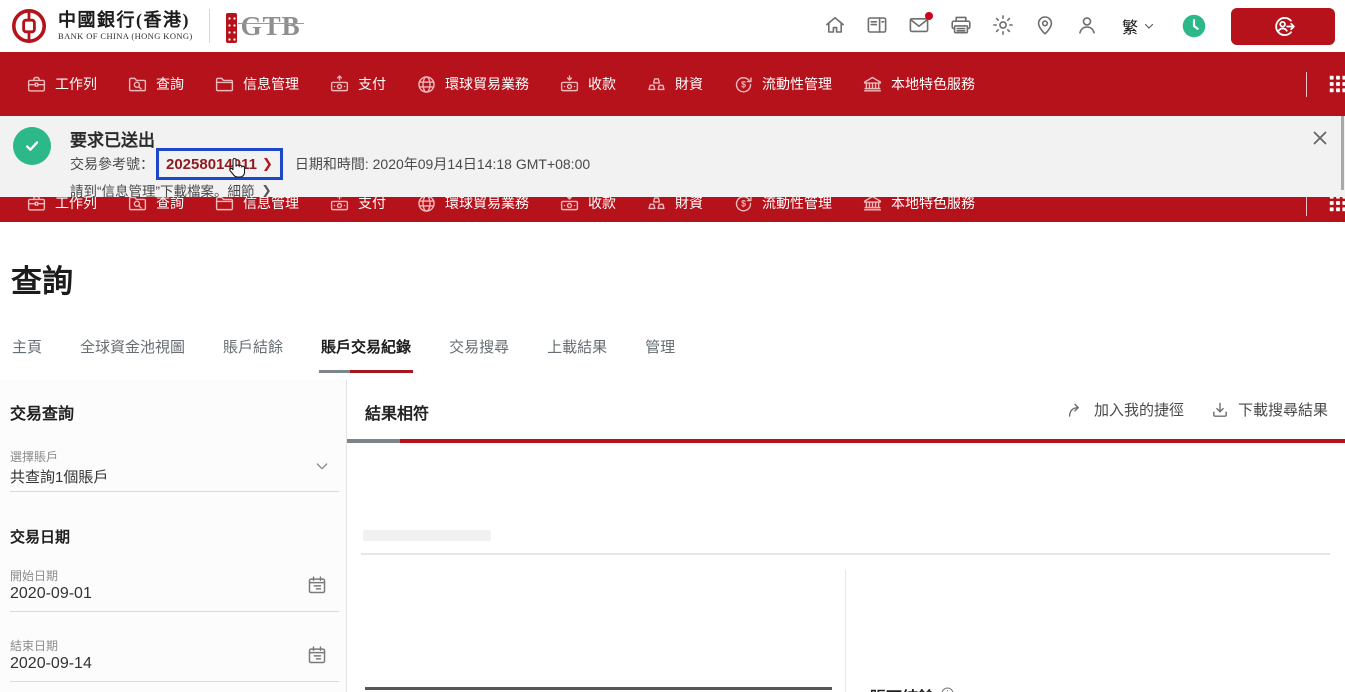  Describe the element at coordinates (577, 354) in the screenshot. I see `tab-upload-results: 上載結果` at that location.